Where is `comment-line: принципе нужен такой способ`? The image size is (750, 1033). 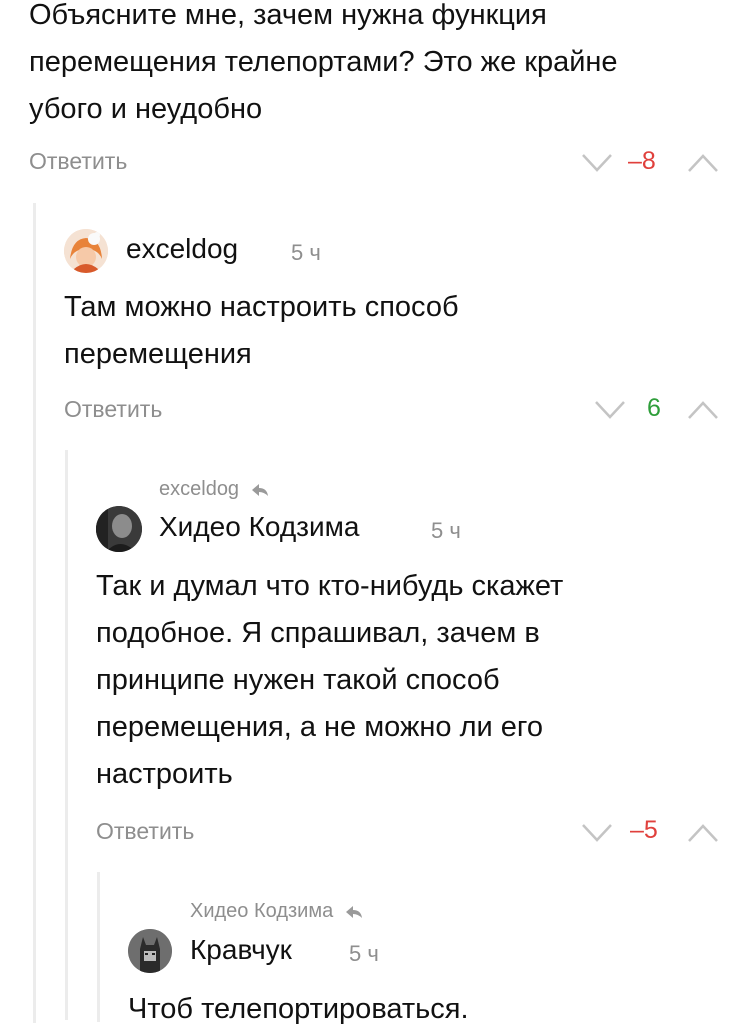
comment-line: принципе нужен такой способ is located at coordinates (298, 680).